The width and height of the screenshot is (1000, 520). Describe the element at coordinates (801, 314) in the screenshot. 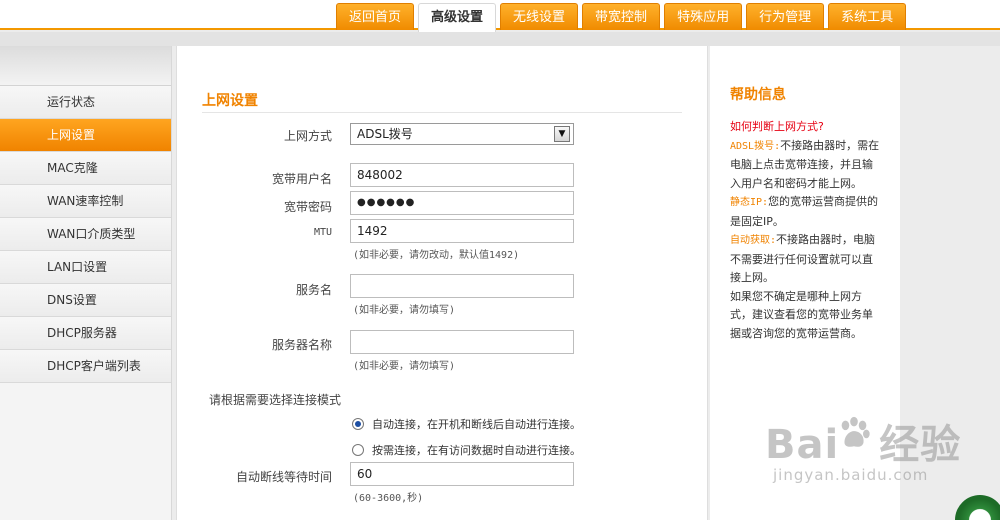

I see `help-unsure: 如果您不确定是哪种上网方式，建议查看您的宽带业务单据或咨询您的宽带运营商。` at that location.